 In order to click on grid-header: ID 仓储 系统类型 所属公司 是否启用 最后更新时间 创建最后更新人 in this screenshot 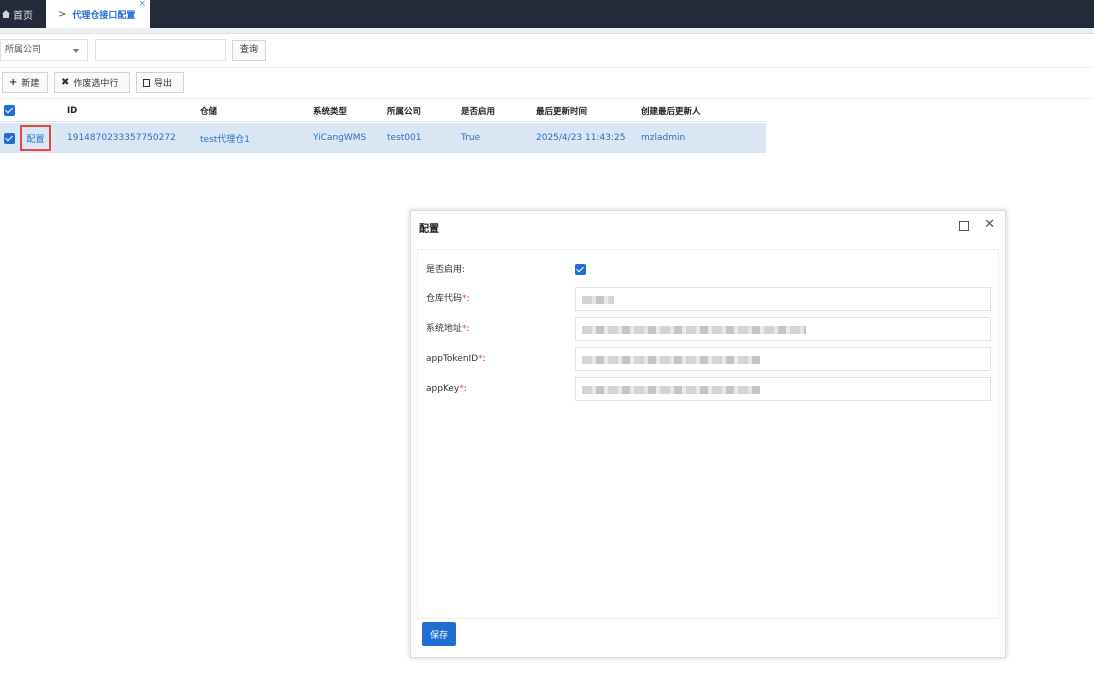, I will do `click(383, 111)`.